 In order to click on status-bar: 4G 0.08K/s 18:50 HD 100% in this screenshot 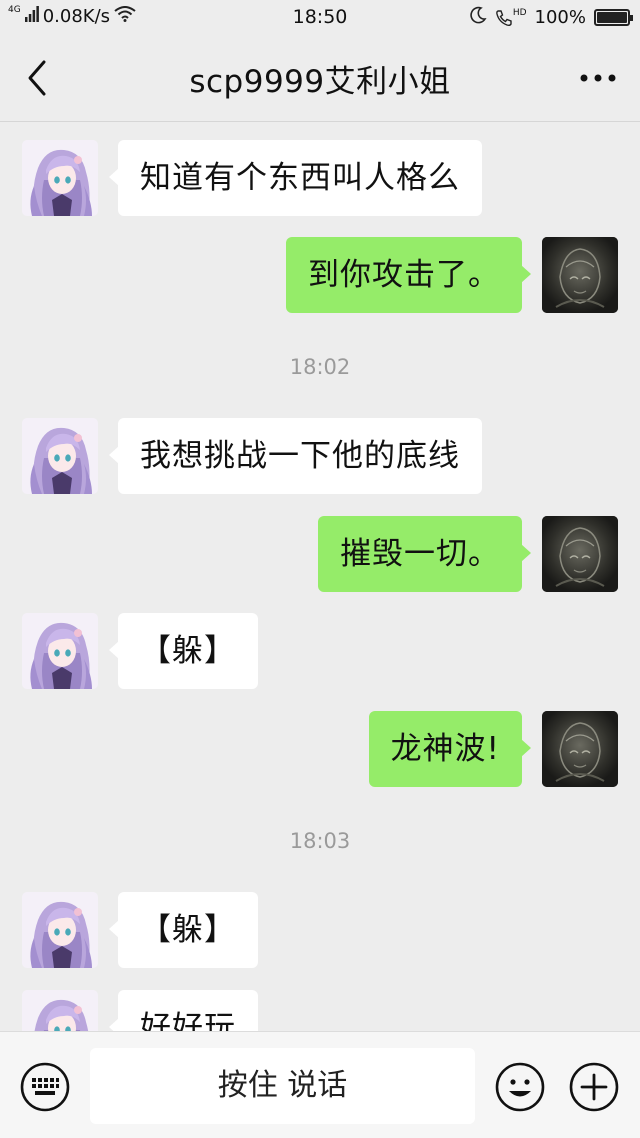, I will do `click(320, 17)`.